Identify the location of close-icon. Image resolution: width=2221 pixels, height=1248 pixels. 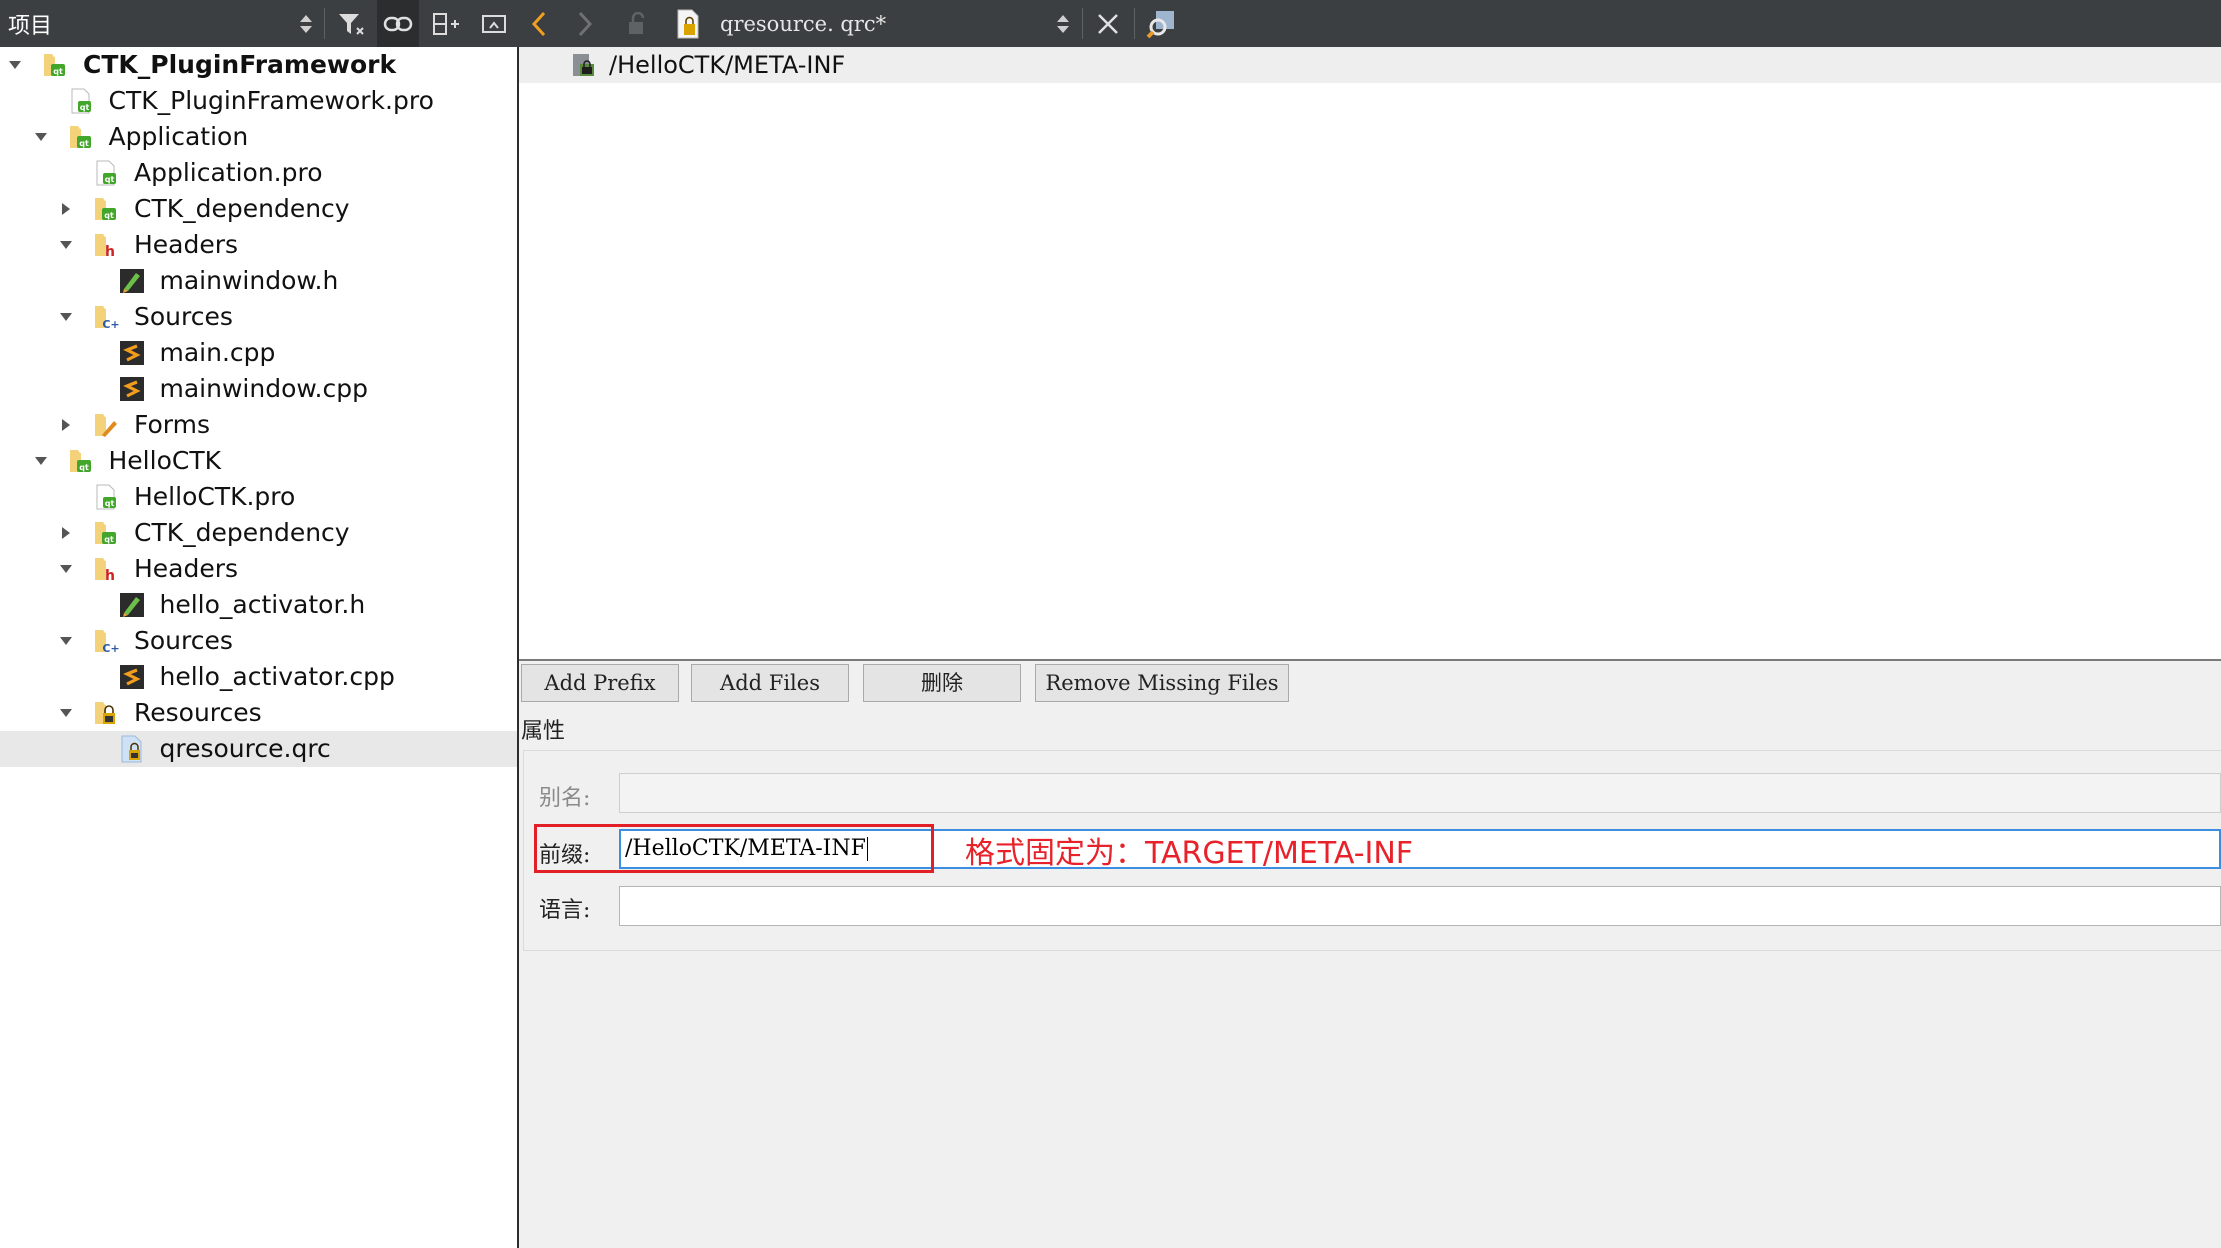
(1108, 23).